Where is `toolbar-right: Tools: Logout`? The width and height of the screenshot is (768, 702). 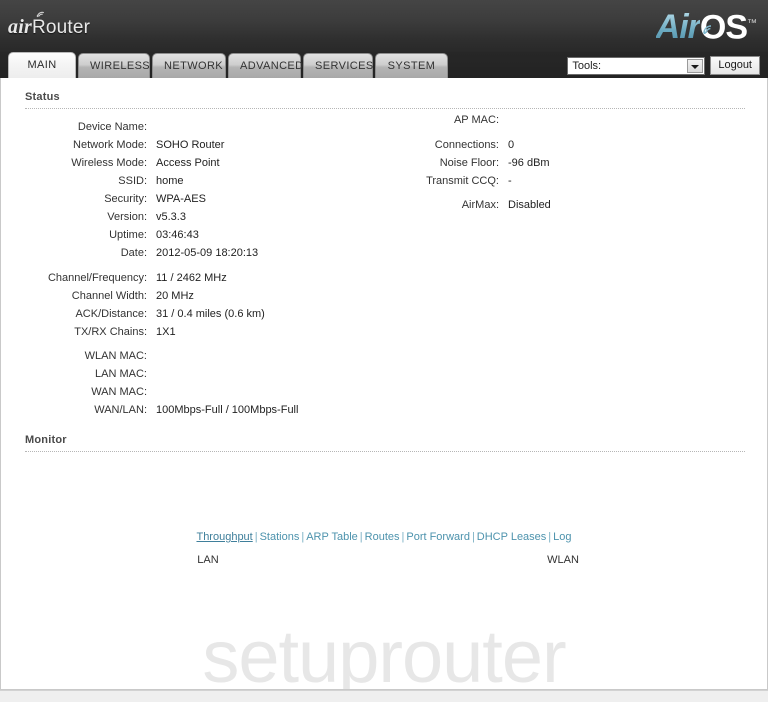
toolbar-right: Tools: Logout is located at coordinates (663, 65).